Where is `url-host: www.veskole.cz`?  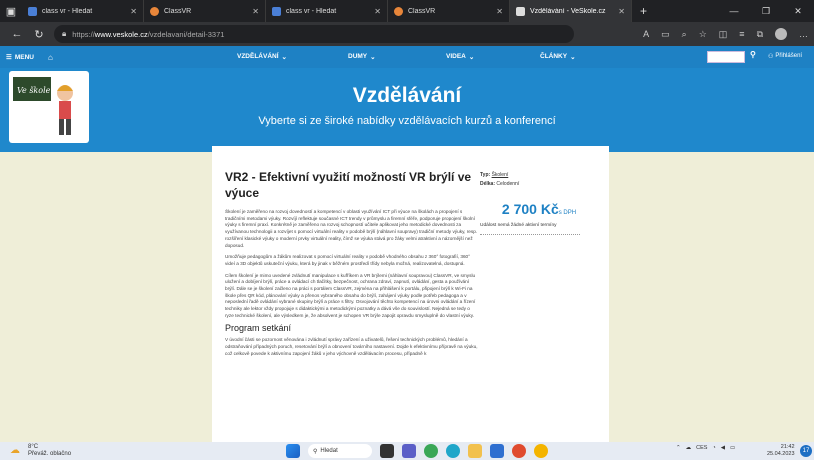
url-host: www.veskole.cz is located at coordinates (121, 34).